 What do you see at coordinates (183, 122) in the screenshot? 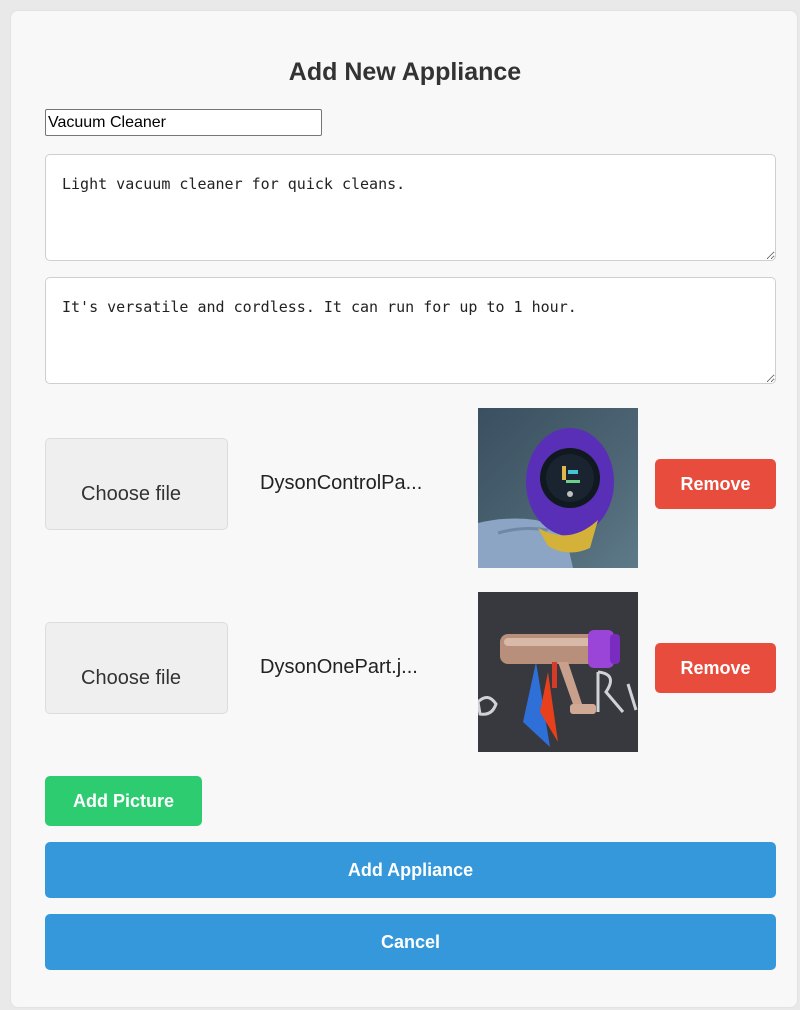
I see `appliance-name-input` at bounding box center [183, 122].